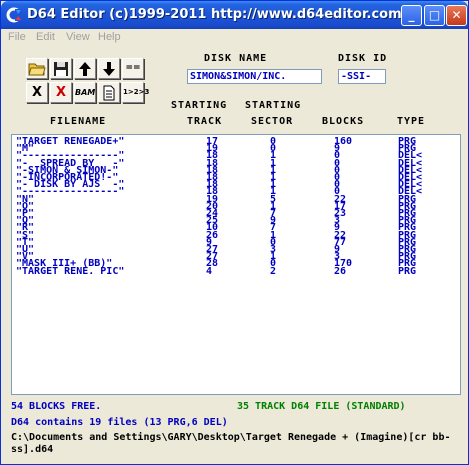  What do you see at coordinates (109, 37) in the screenshot?
I see `menu-help: Help` at bounding box center [109, 37].